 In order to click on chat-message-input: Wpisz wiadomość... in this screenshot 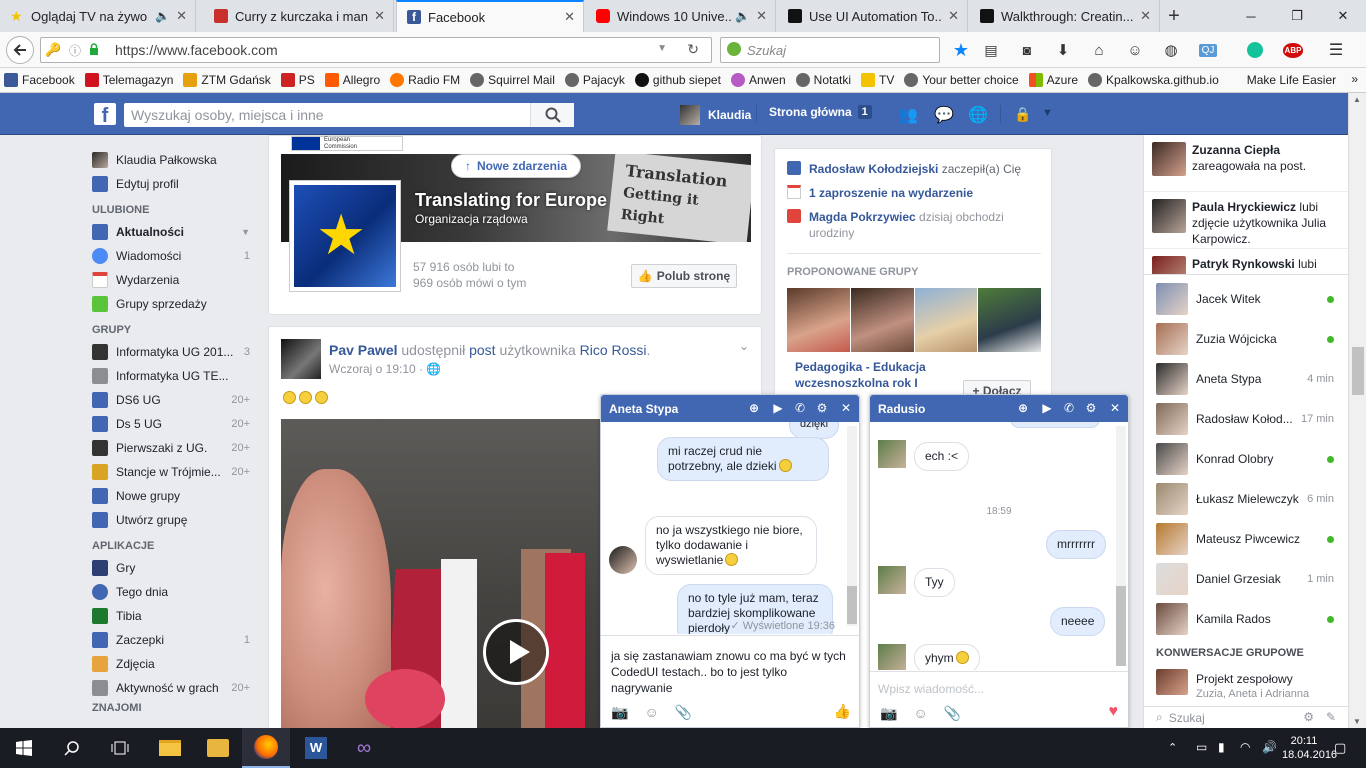, I will do `click(999, 685)`.